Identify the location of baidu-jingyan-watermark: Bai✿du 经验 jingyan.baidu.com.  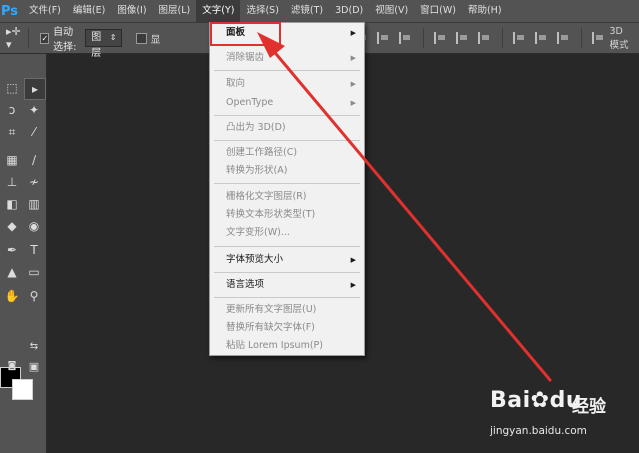
(550, 413).